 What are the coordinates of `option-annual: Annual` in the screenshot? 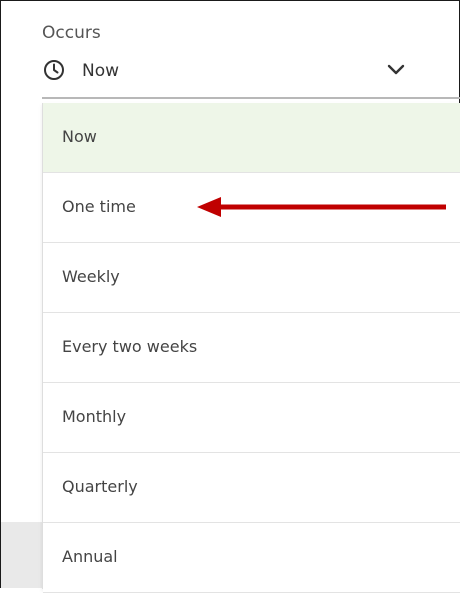 It's located at (251, 558).